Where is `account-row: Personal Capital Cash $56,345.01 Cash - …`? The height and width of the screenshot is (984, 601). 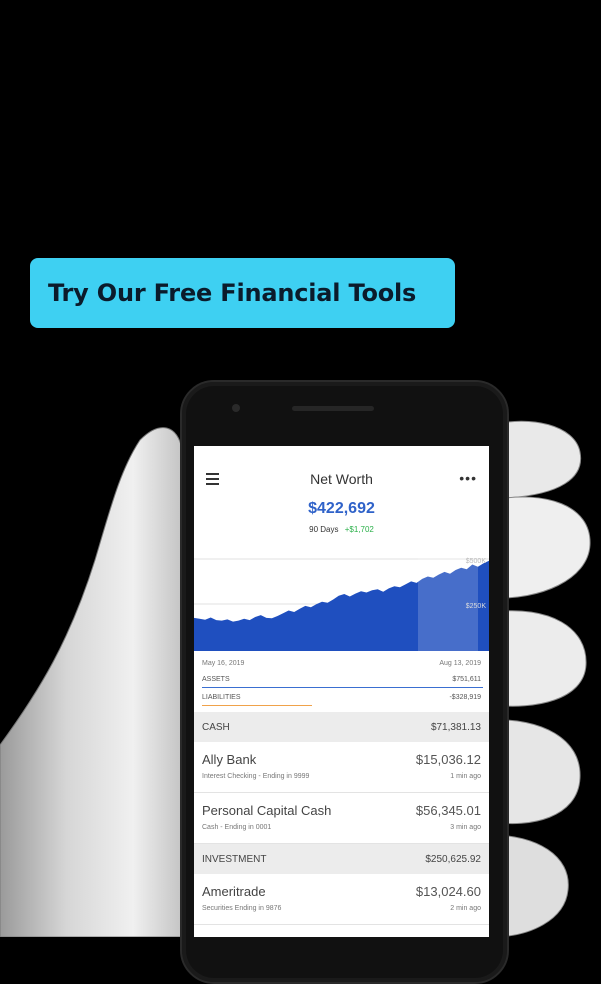
account-row: Personal Capital Cash $56,345.01 Cash - … is located at coordinates (341, 818).